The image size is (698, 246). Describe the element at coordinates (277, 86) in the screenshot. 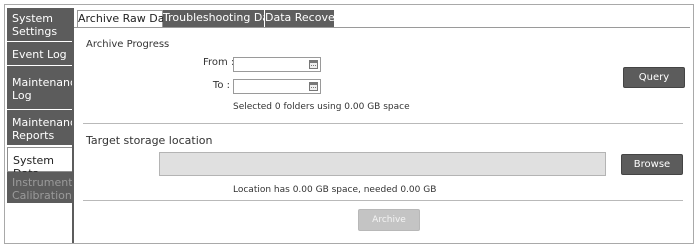

I see `to-date-field` at that location.